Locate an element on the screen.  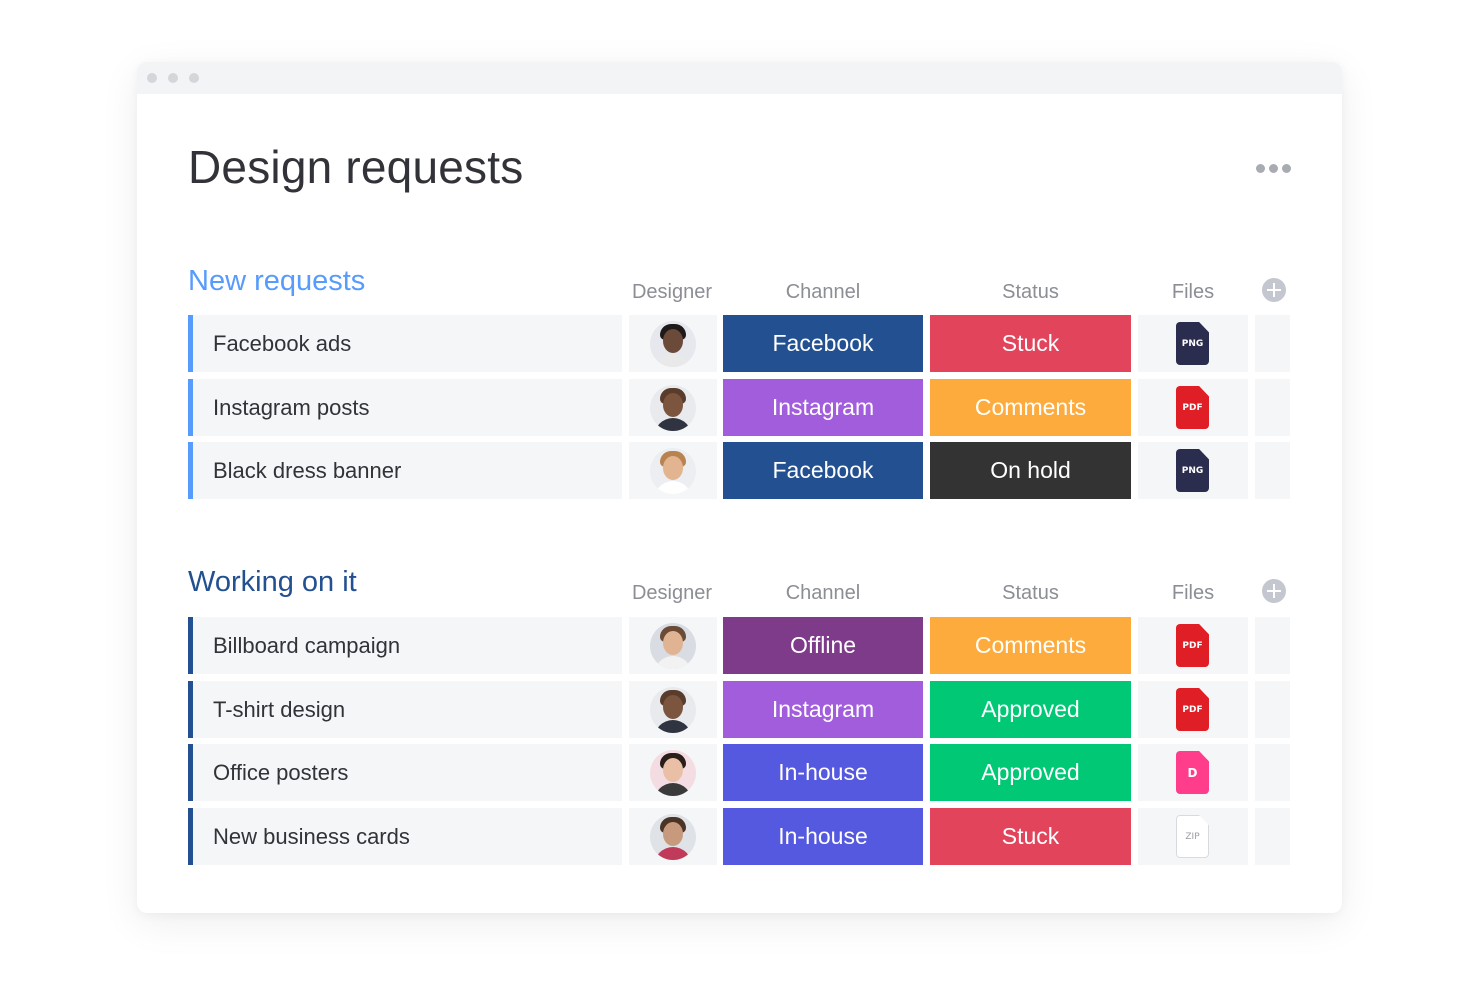
more-options-icon is located at coordinates (1274, 168).